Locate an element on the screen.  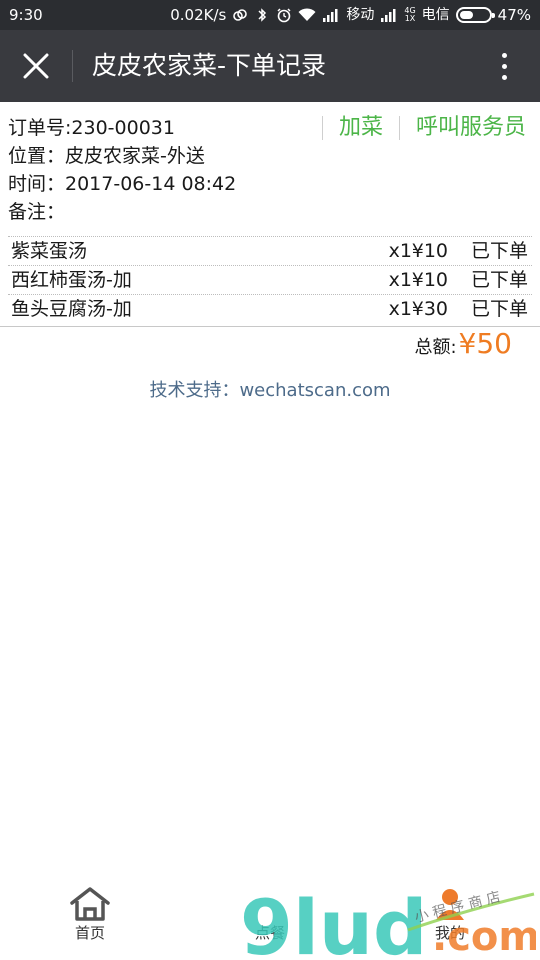
status-bar: 9:30 0.02K/s 移动 4G 1X 电信 47% is located at coordinates (270, 15).